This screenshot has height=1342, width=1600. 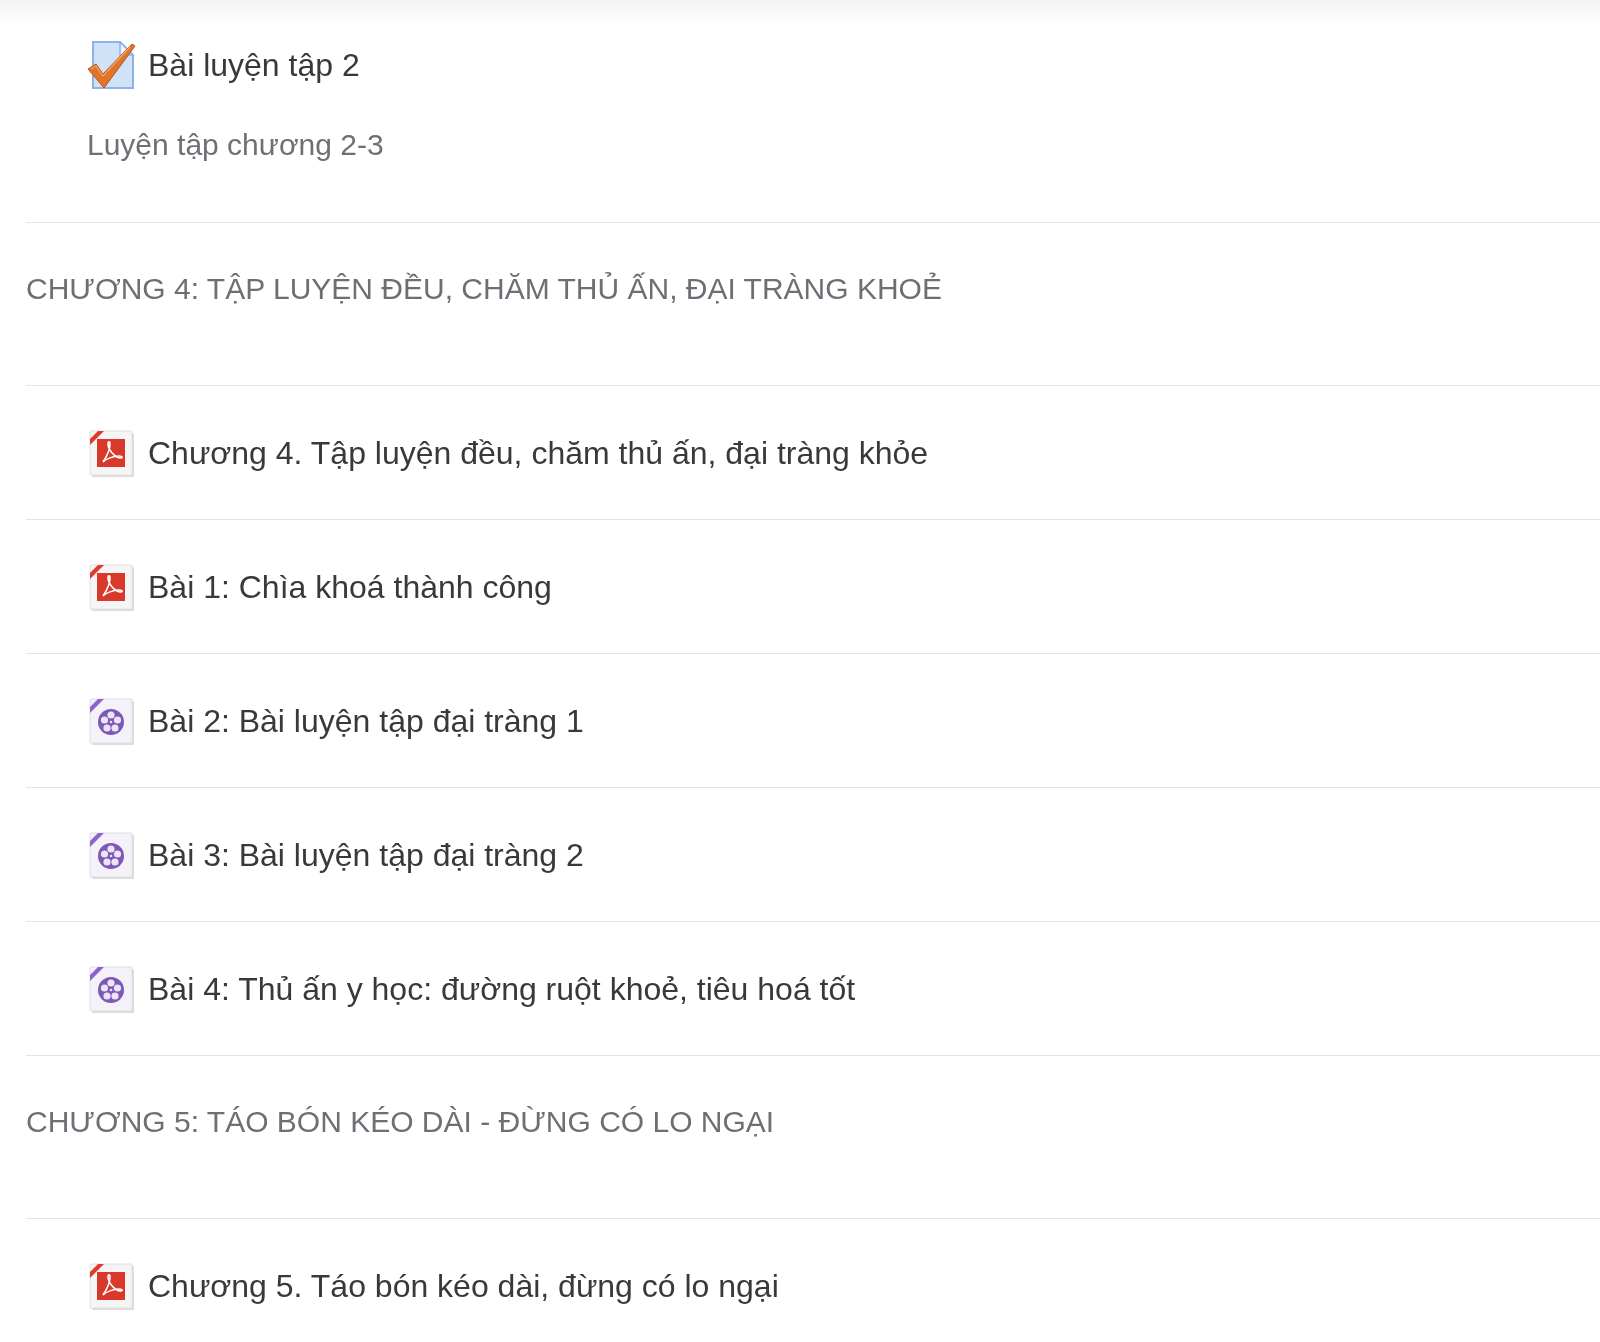 What do you see at coordinates (235, 145) in the screenshot?
I see `activity-description: Luyện tập chương 2-3` at bounding box center [235, 145].